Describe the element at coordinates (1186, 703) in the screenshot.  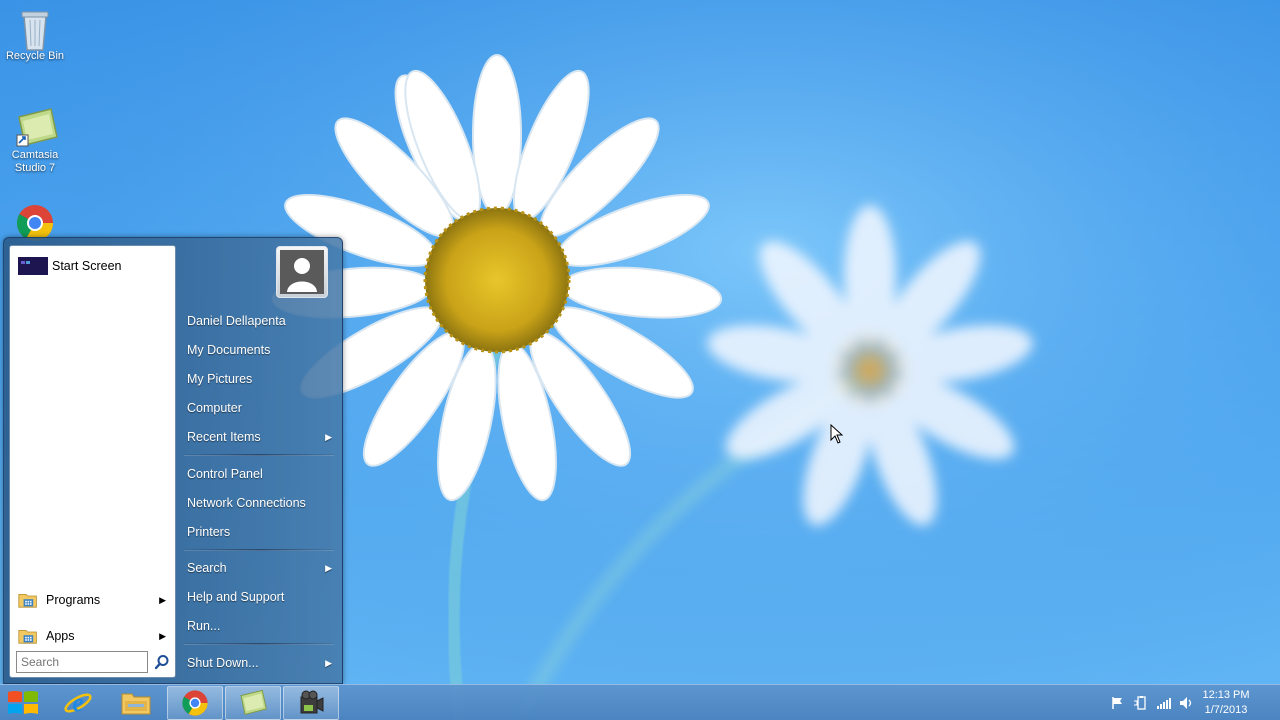
I see `volume-speaker-icon` at that location.